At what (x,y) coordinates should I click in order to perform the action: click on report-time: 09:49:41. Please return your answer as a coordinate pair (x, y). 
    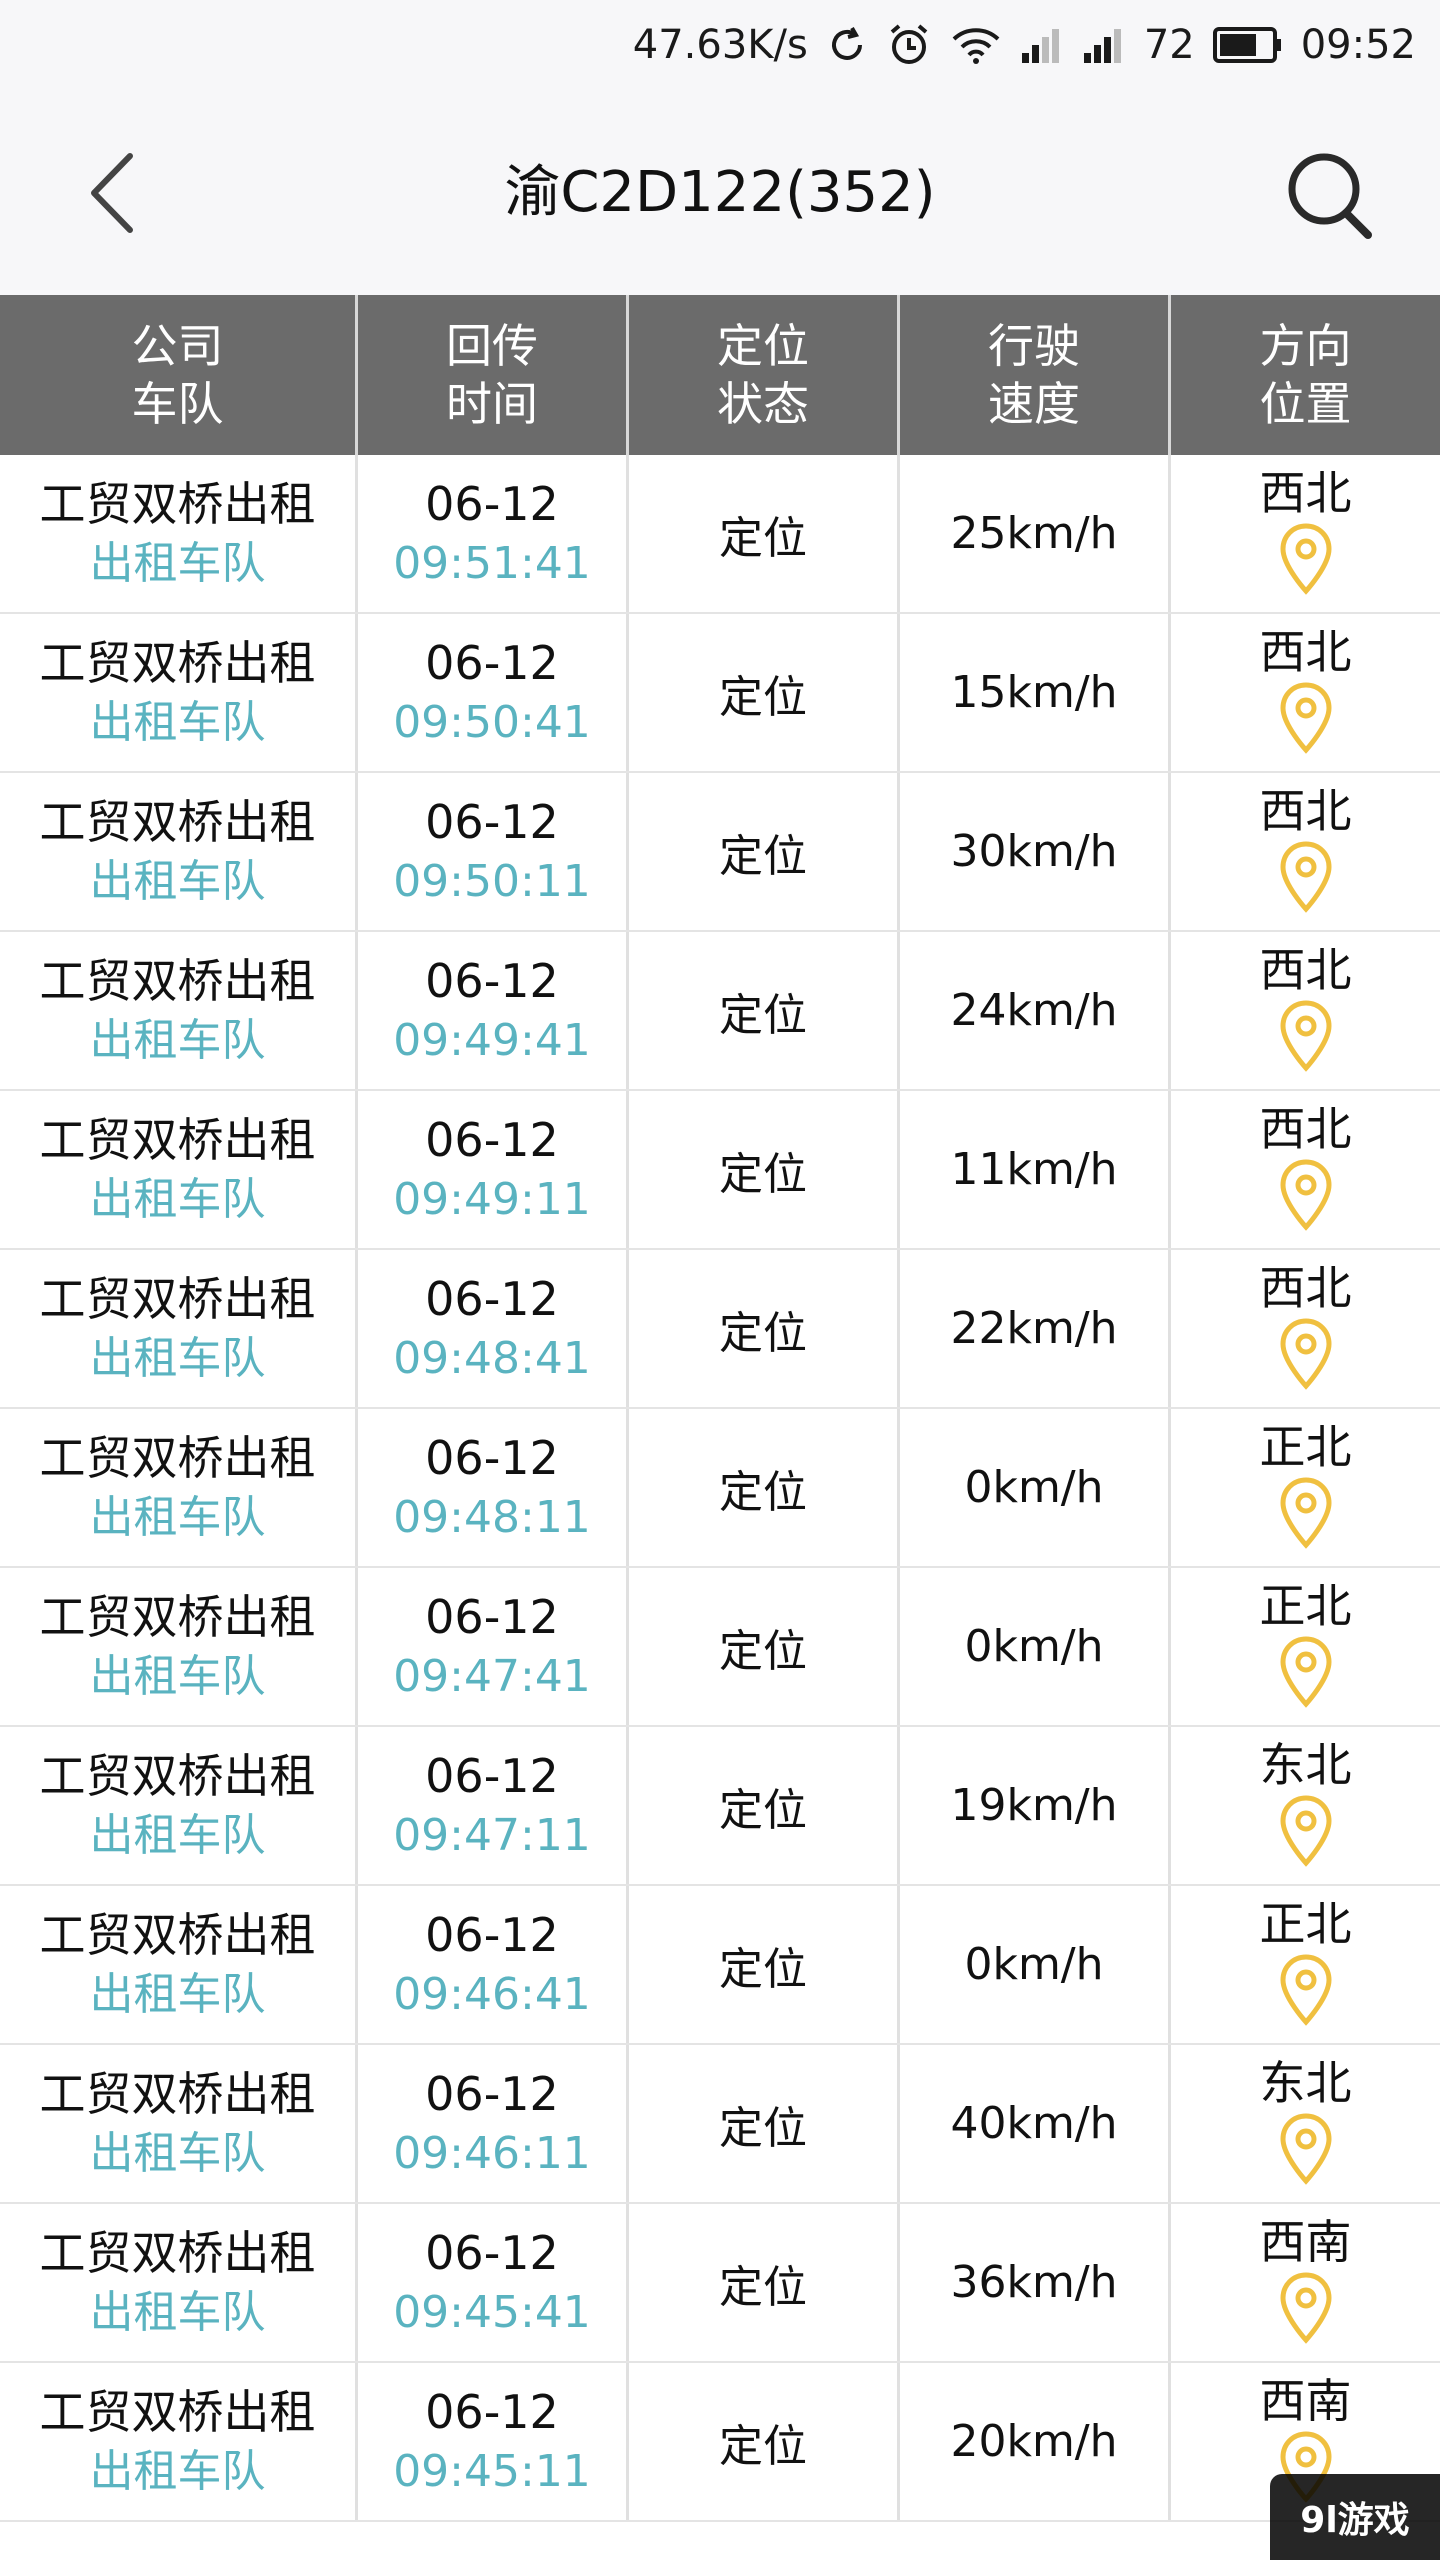
    Looking at the image, I should click on (492, 1040).